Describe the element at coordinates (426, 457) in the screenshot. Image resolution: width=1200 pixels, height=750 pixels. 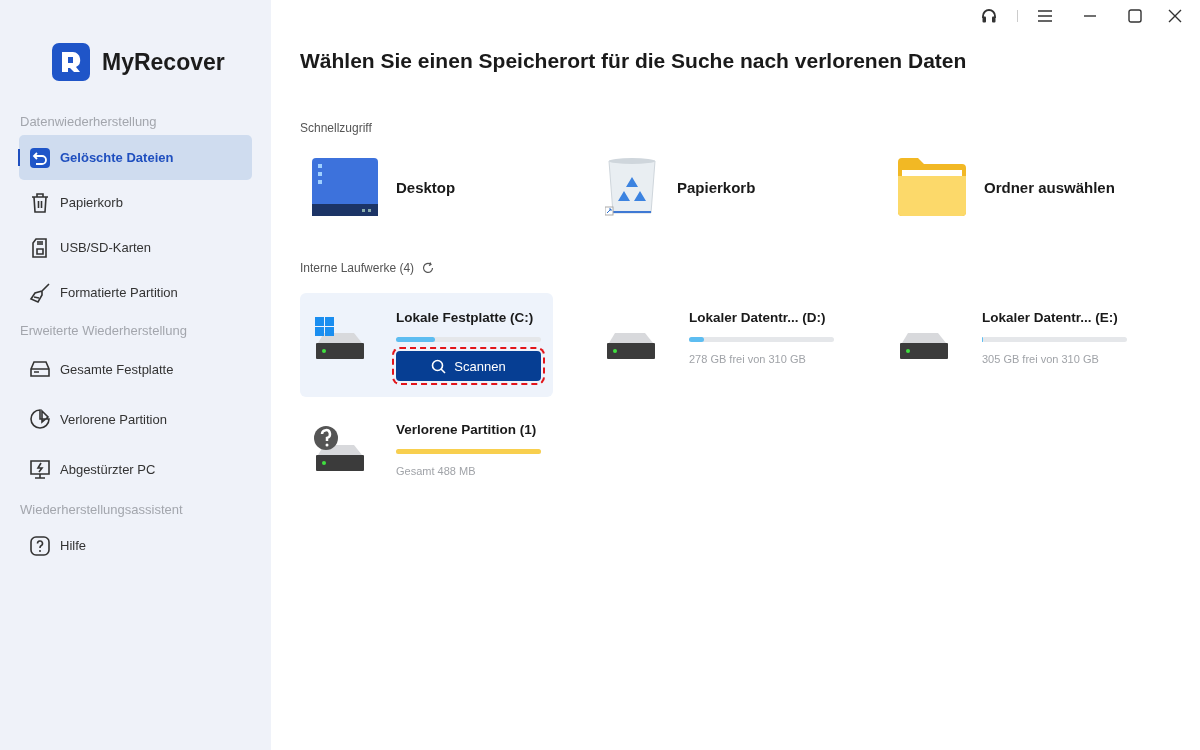
I see `drive-card: Verlorene Partition (1) Gesamt 488 MB` at that location.